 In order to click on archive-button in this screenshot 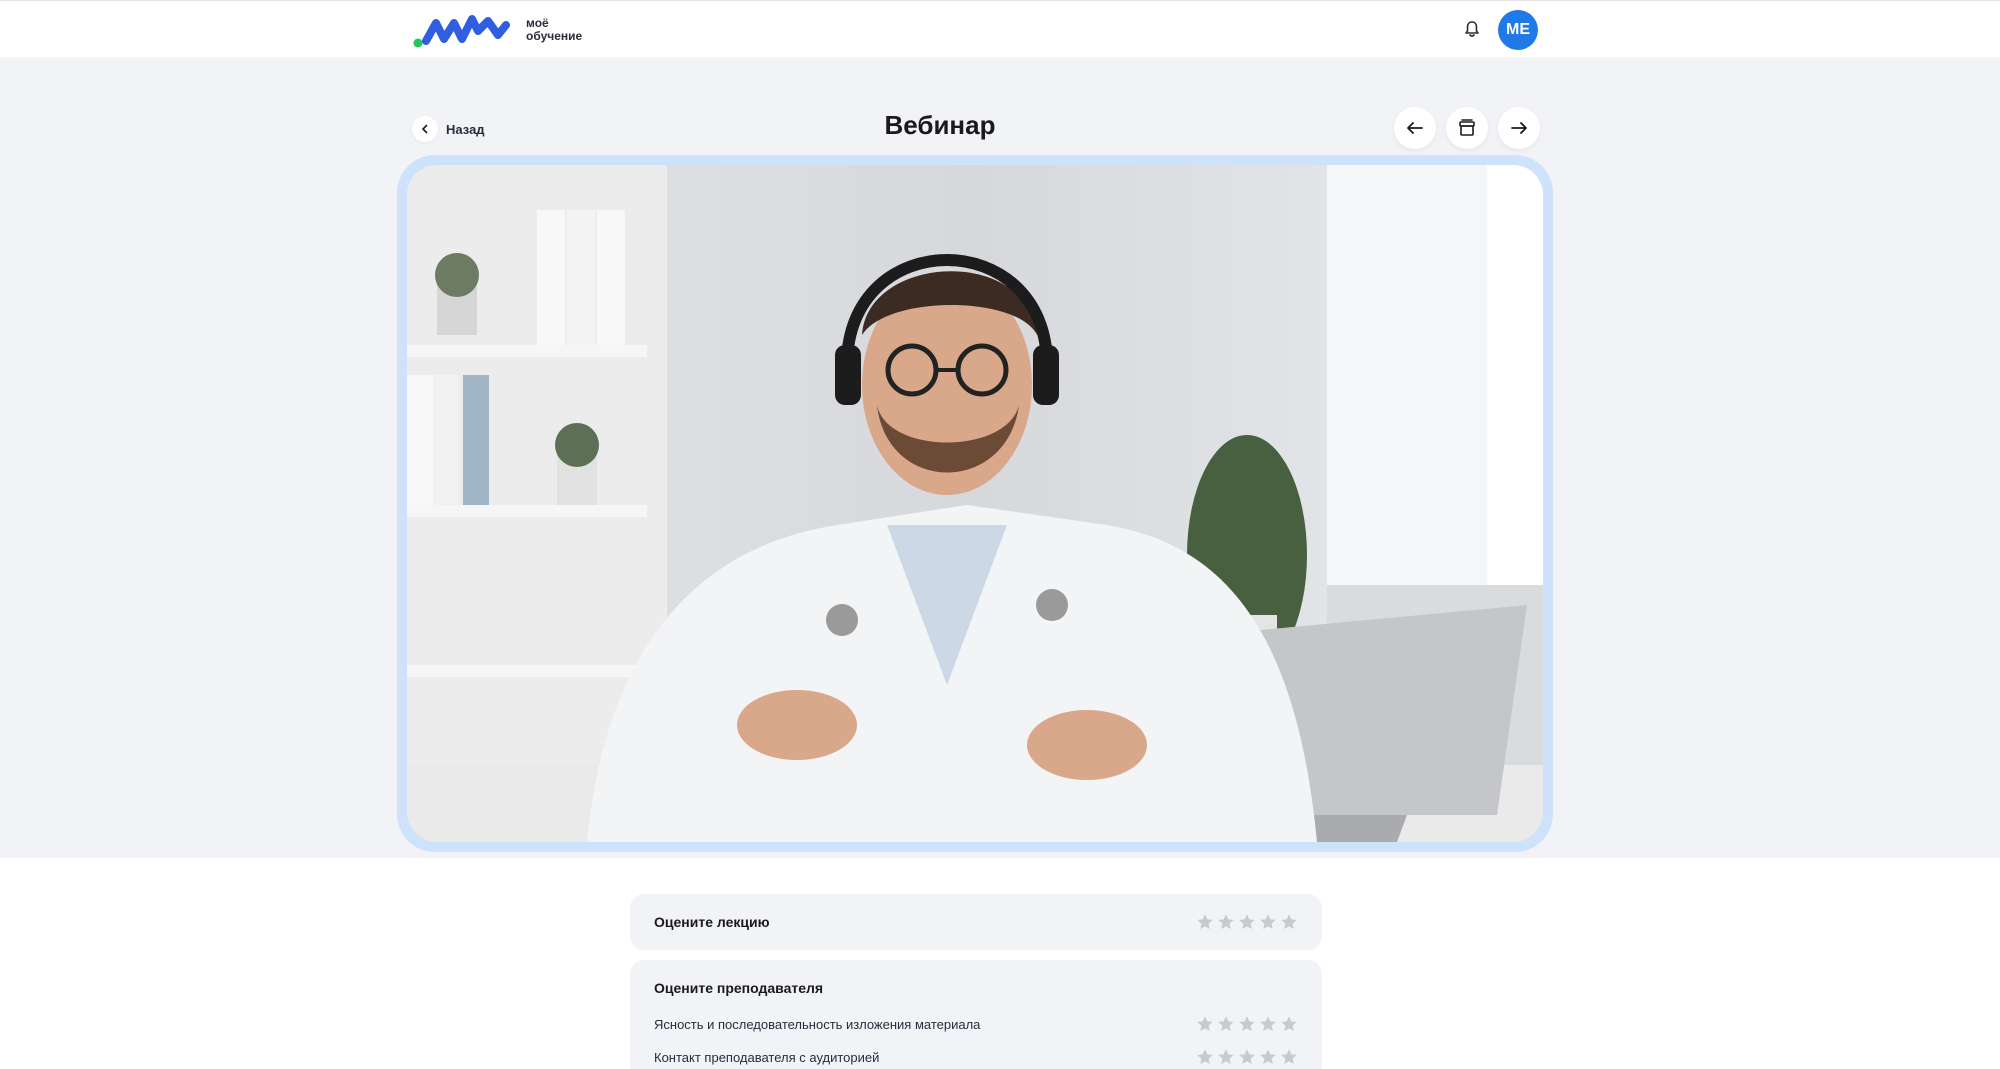, I will do `click(1467, 128)`.